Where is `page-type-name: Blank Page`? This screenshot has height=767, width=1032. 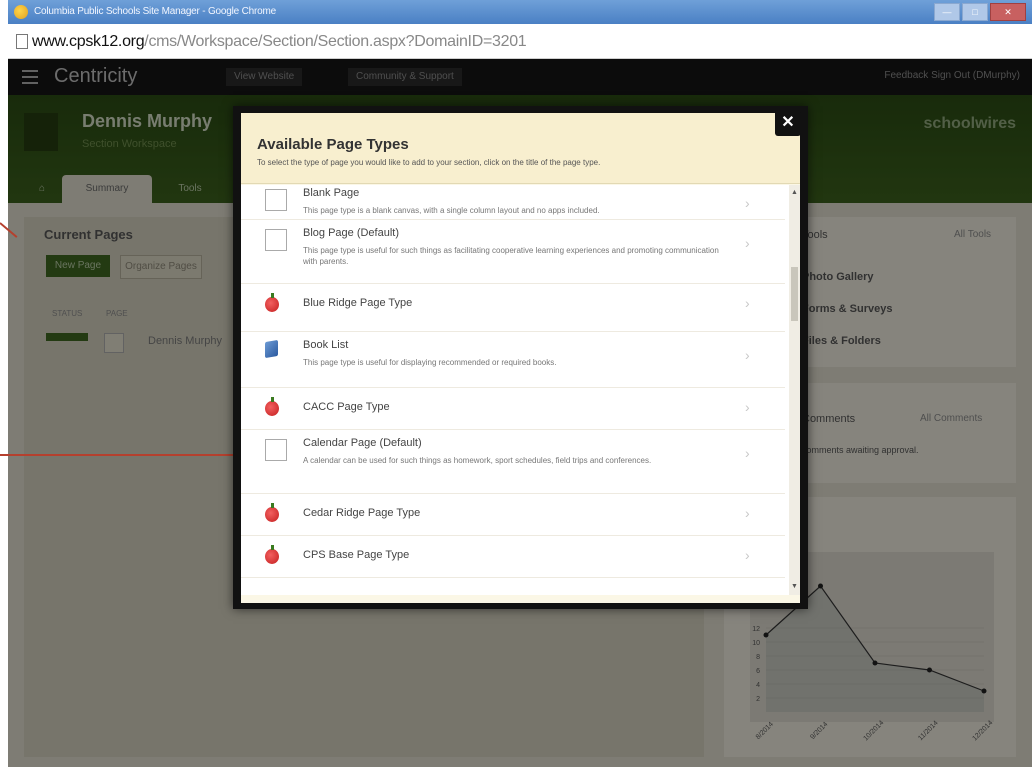
page-type-name: Blank Page is located at coordinates (331, 193).